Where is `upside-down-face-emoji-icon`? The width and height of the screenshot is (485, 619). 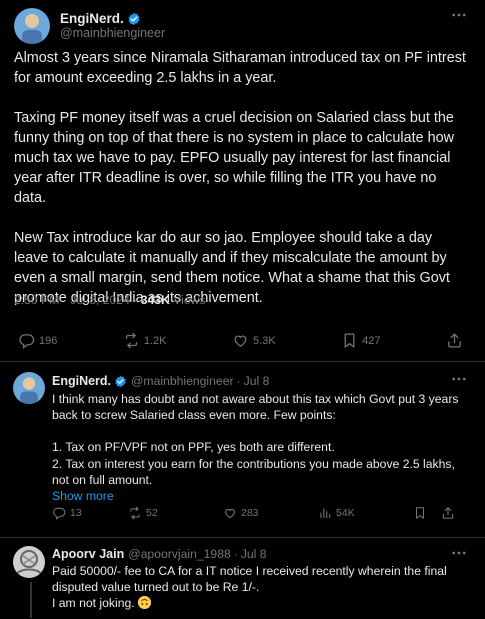 upside-down-face-emoji-icon is located at coordinates (145, 603).